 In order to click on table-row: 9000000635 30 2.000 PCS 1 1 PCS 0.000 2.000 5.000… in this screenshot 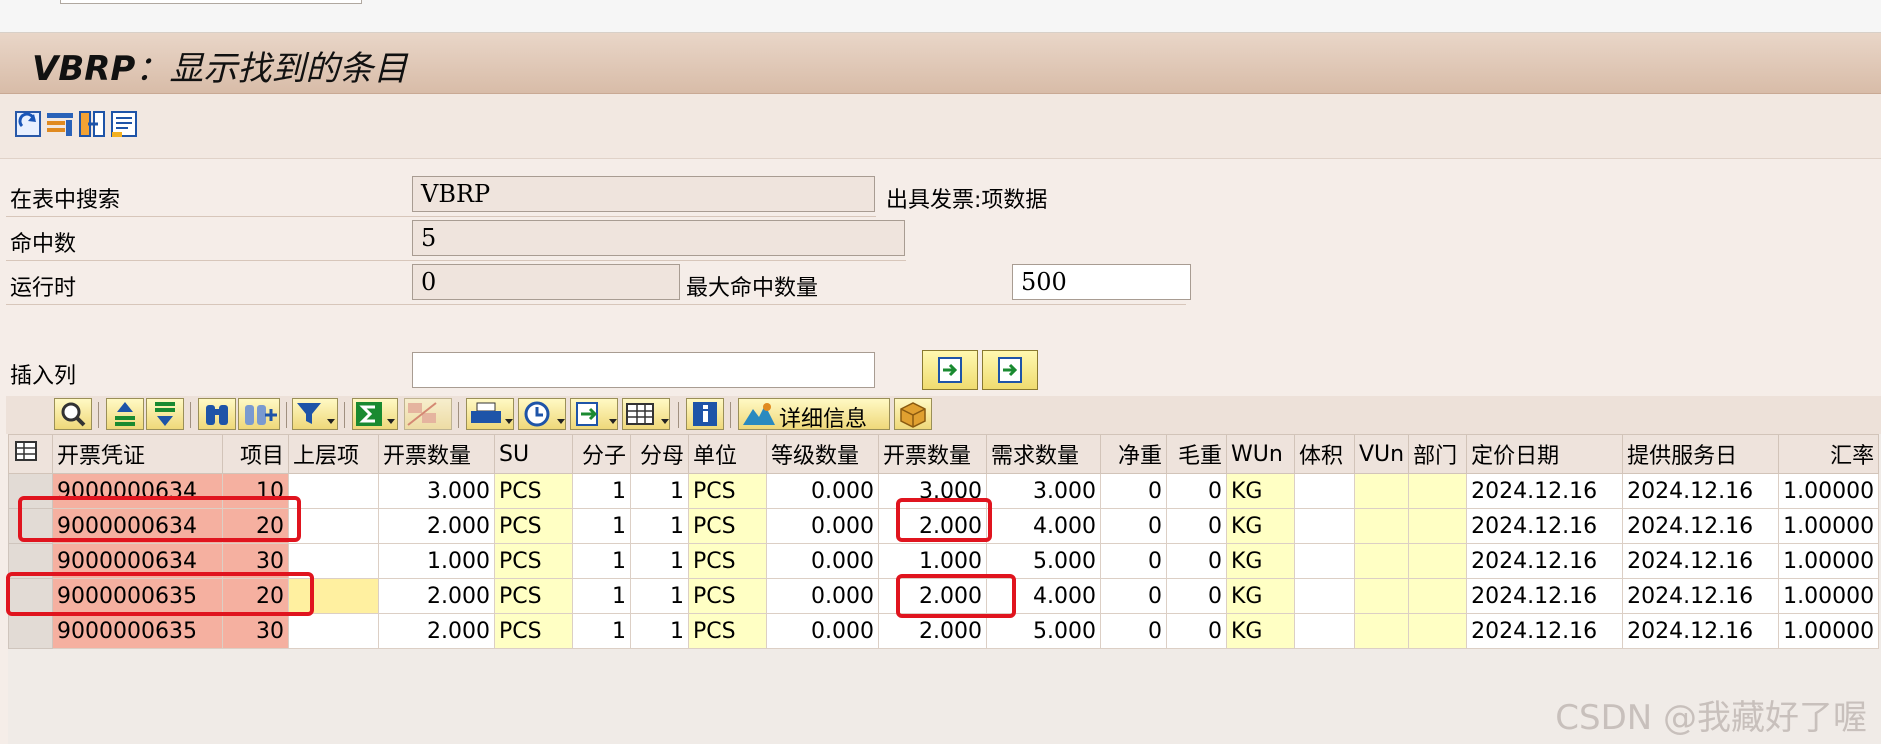, I will do `click(944, 631)`.